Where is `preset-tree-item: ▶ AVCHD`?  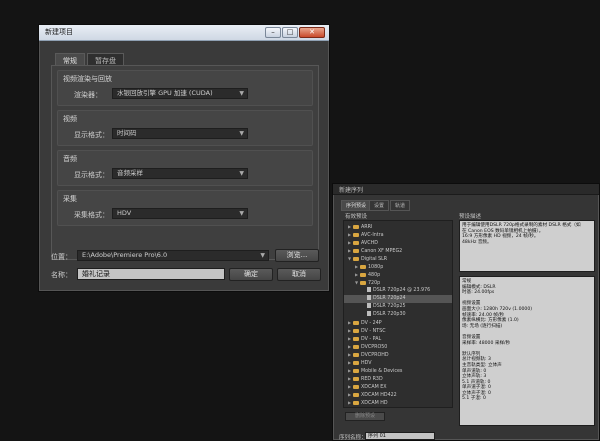
preset-tree-item: ▶ AVCHD is located at coordinates (398, 243).